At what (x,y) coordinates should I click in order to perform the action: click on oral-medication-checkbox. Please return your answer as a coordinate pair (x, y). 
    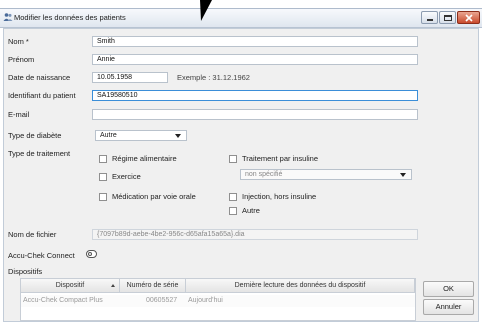
    Looking at the image, I should click on (103, 197).